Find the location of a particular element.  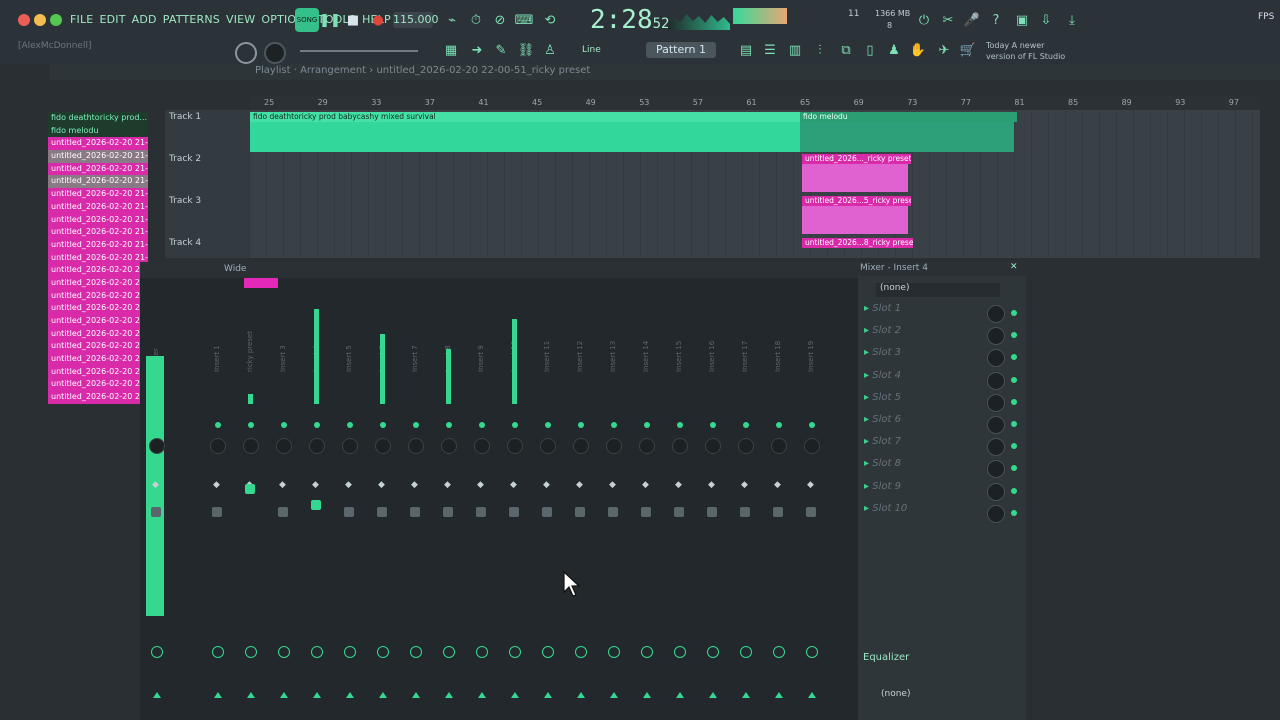

step-edit-icon: ⌨ is located at coordinates (524, 20).